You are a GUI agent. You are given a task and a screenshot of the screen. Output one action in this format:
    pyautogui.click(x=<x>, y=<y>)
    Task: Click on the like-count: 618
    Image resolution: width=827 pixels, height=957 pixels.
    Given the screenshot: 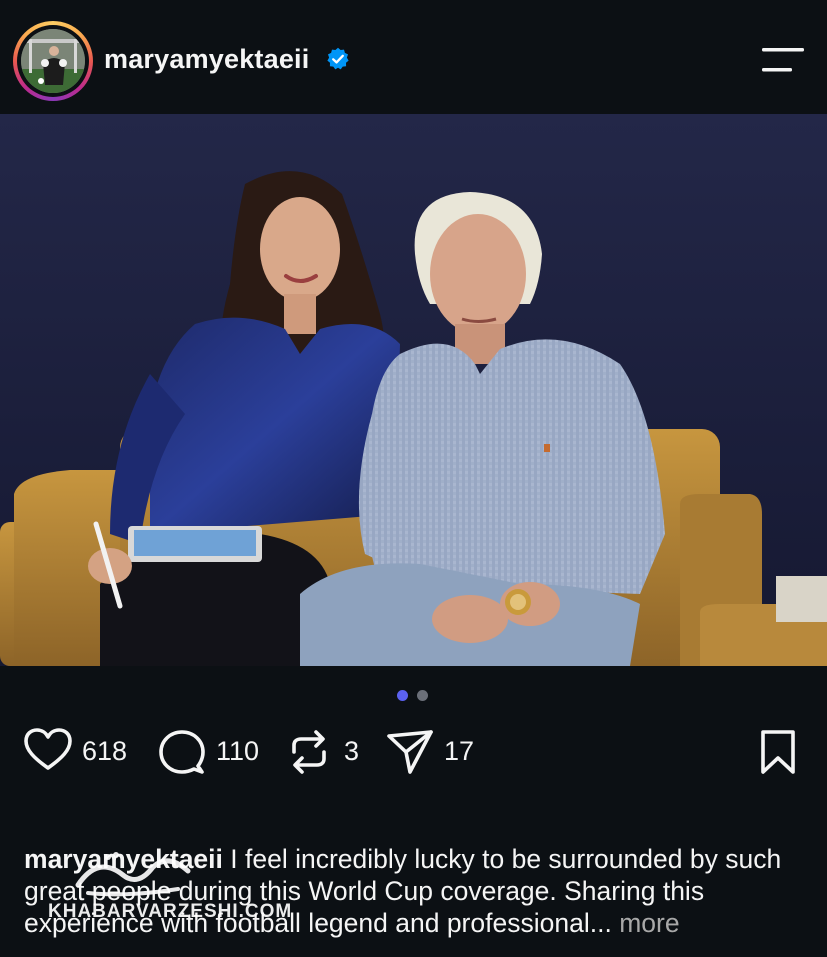 What is the action you would take?
    pyautogui.click(x=105, y=751)
    